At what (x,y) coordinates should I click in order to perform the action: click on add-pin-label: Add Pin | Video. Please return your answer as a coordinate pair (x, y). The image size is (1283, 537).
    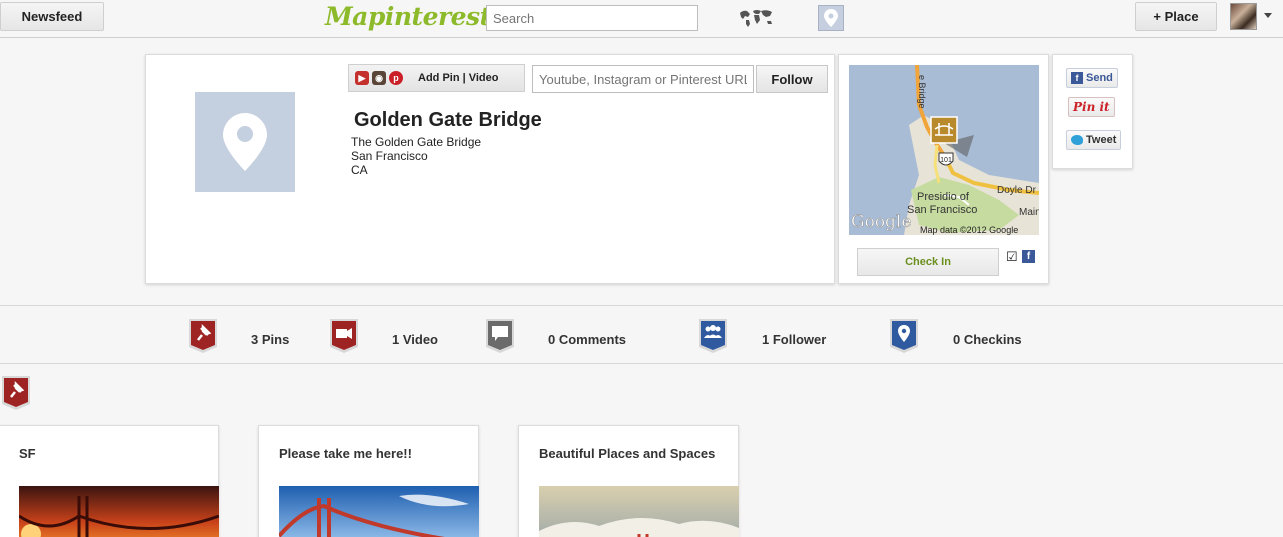
    Looking at the image, I should click on (458, 78).